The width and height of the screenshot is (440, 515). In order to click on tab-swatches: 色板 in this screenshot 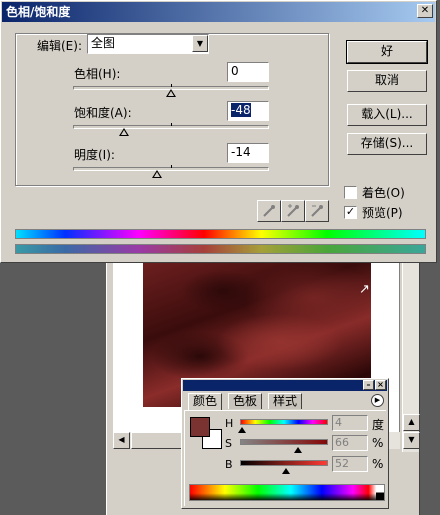, I will do `click(245, 401)`.